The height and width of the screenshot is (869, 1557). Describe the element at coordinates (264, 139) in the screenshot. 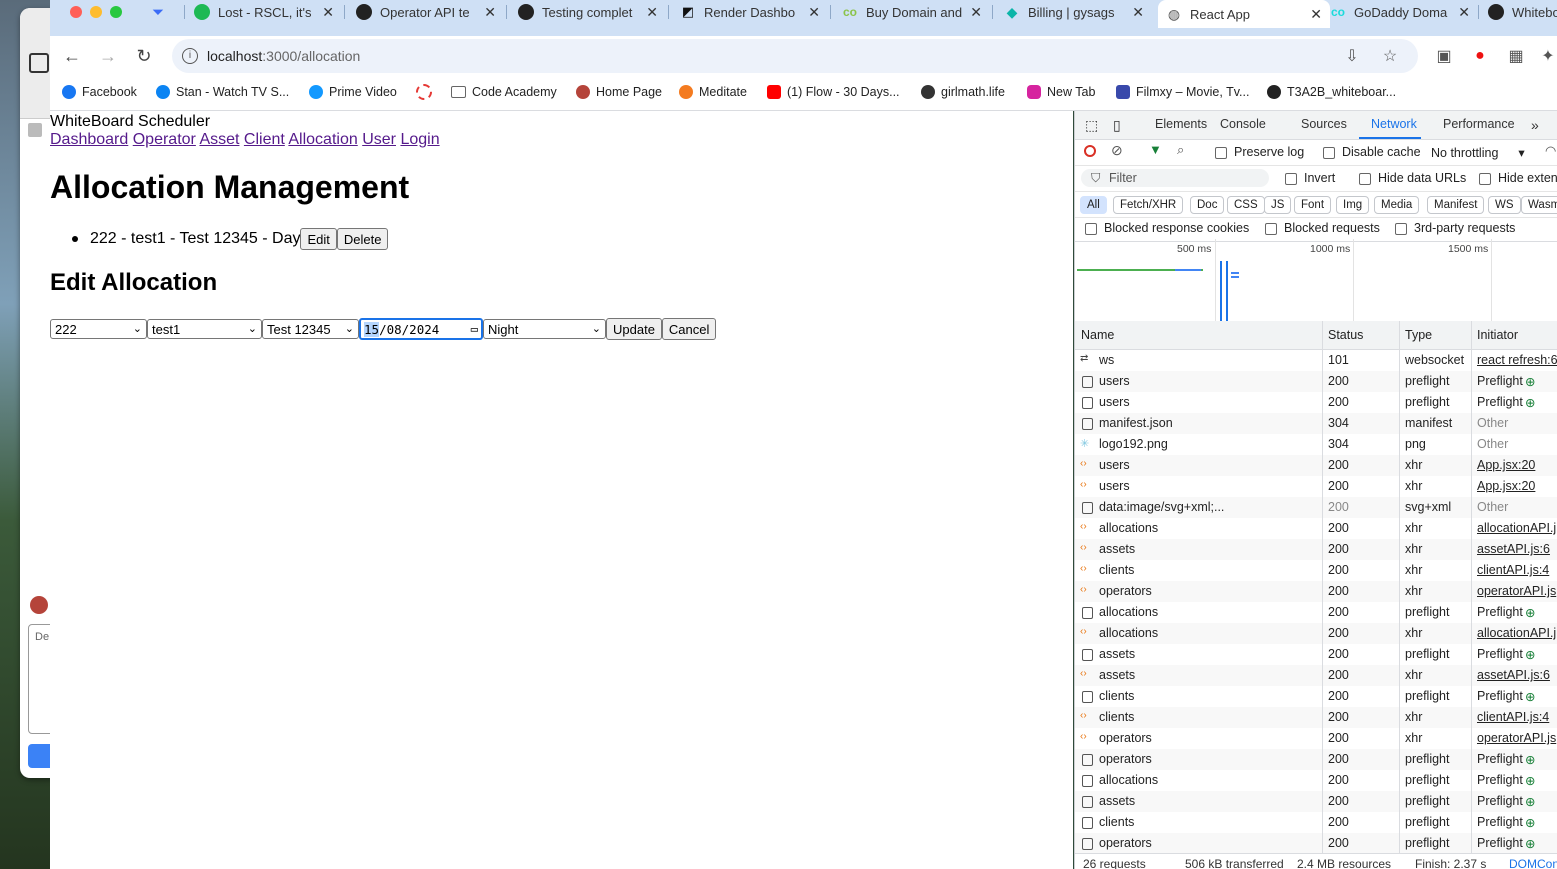

I see `nav-link-client: Client` at that location.